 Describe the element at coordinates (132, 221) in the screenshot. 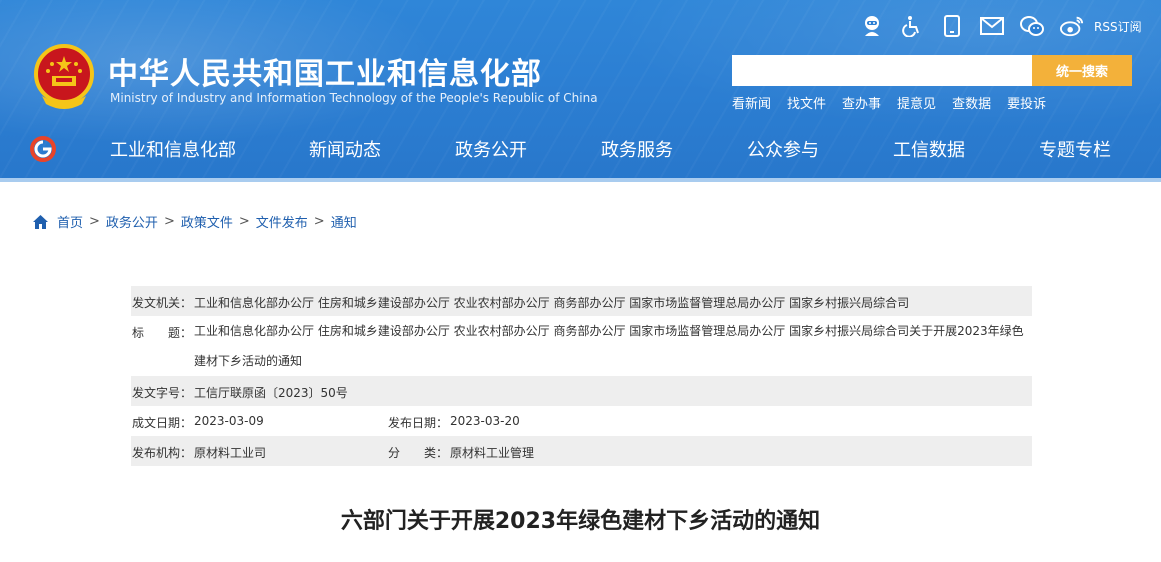

I see `breadcrumb-public-affairs: 政务公开` at that location.